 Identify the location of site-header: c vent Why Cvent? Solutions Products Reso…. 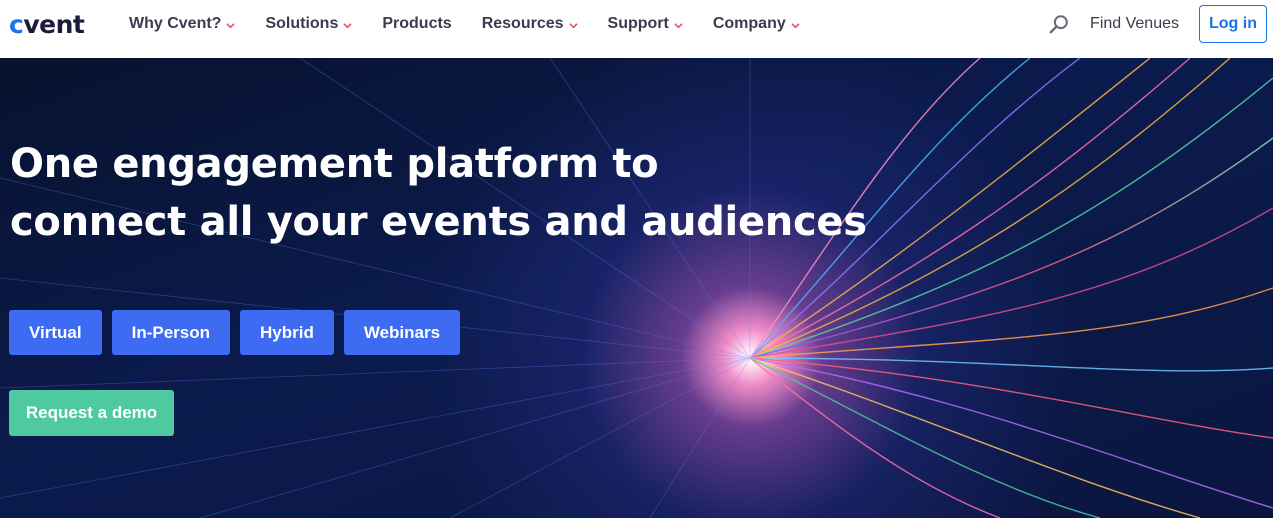
(636, 29).